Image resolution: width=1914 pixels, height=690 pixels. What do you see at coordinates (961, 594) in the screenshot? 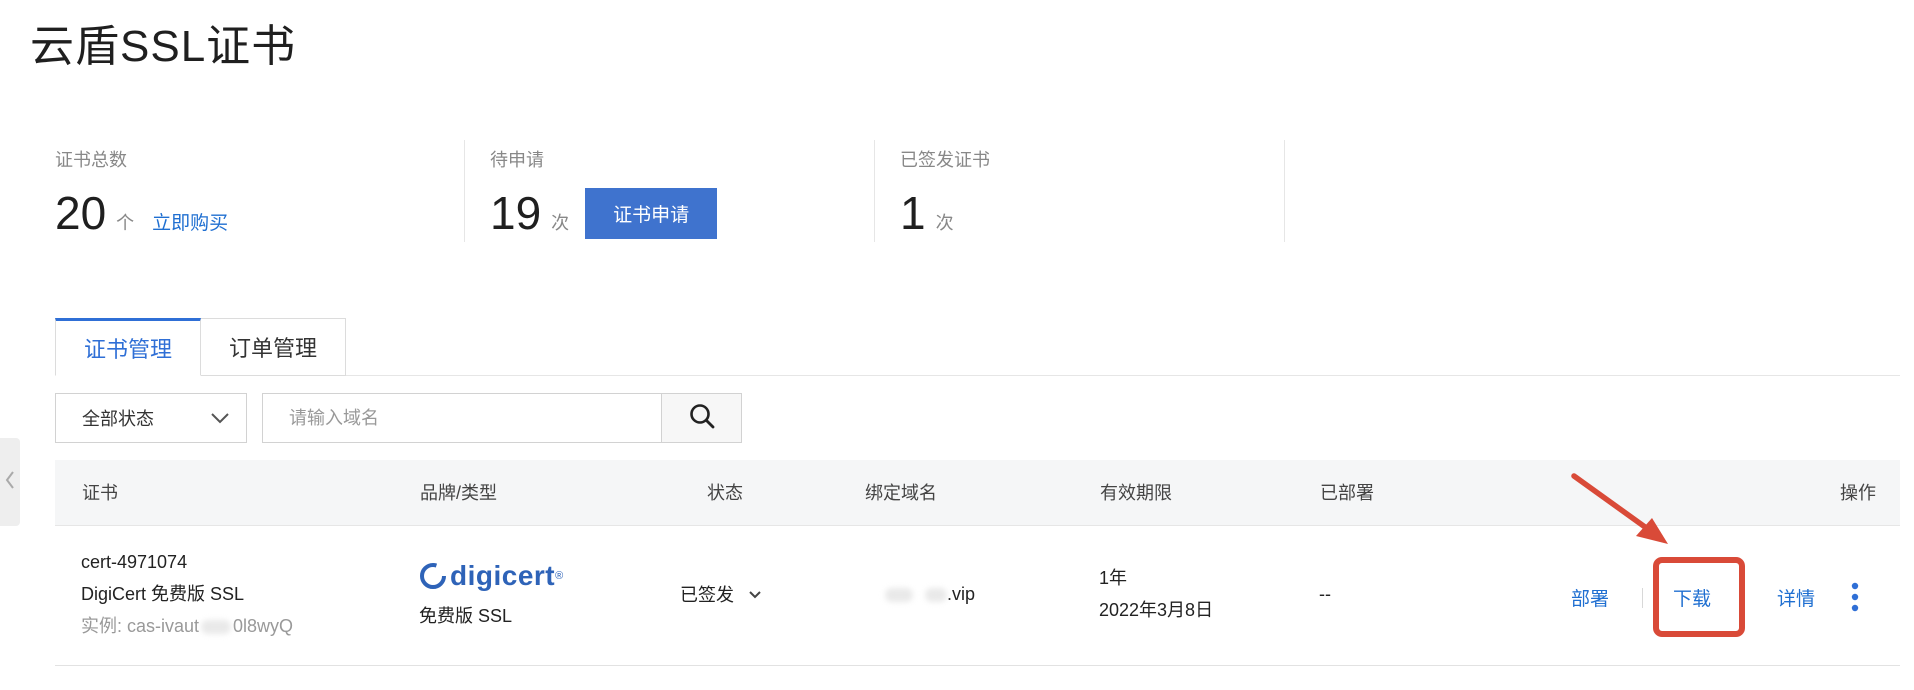
I see `domain-suffix: .vip` at bounding box center [961, 594].